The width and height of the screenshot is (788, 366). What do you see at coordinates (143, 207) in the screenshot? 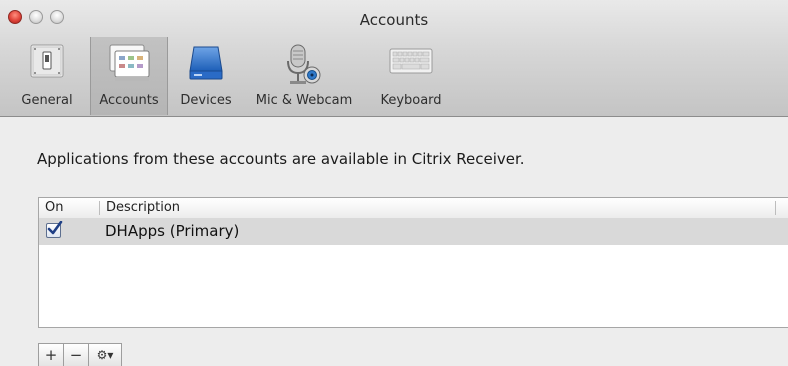
I see `column-header-description: Description` at bounding box center [143, 207].